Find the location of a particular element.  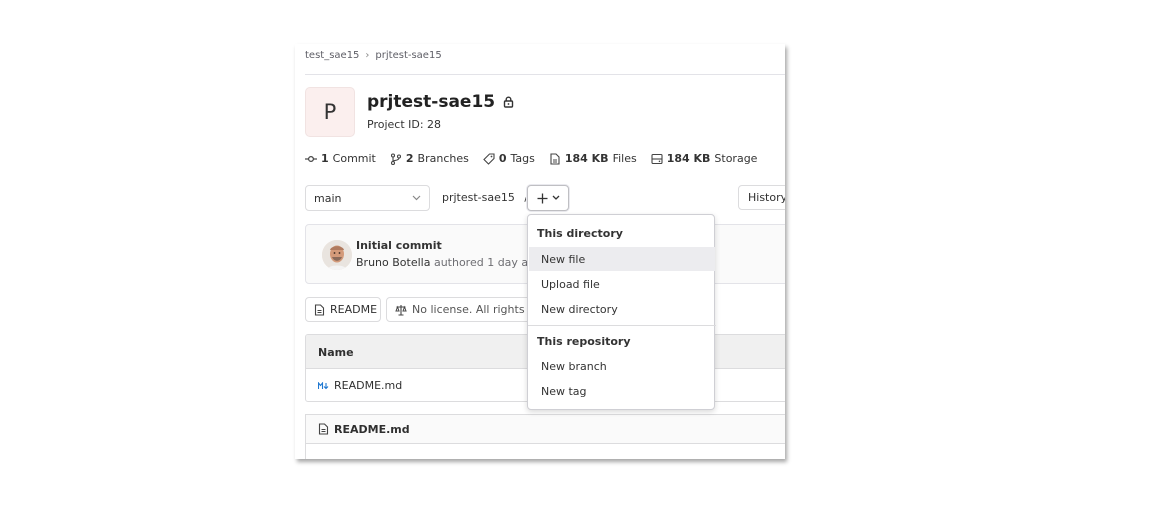

license-button: No license. All rights reserved is located at coordinates (466, 309).